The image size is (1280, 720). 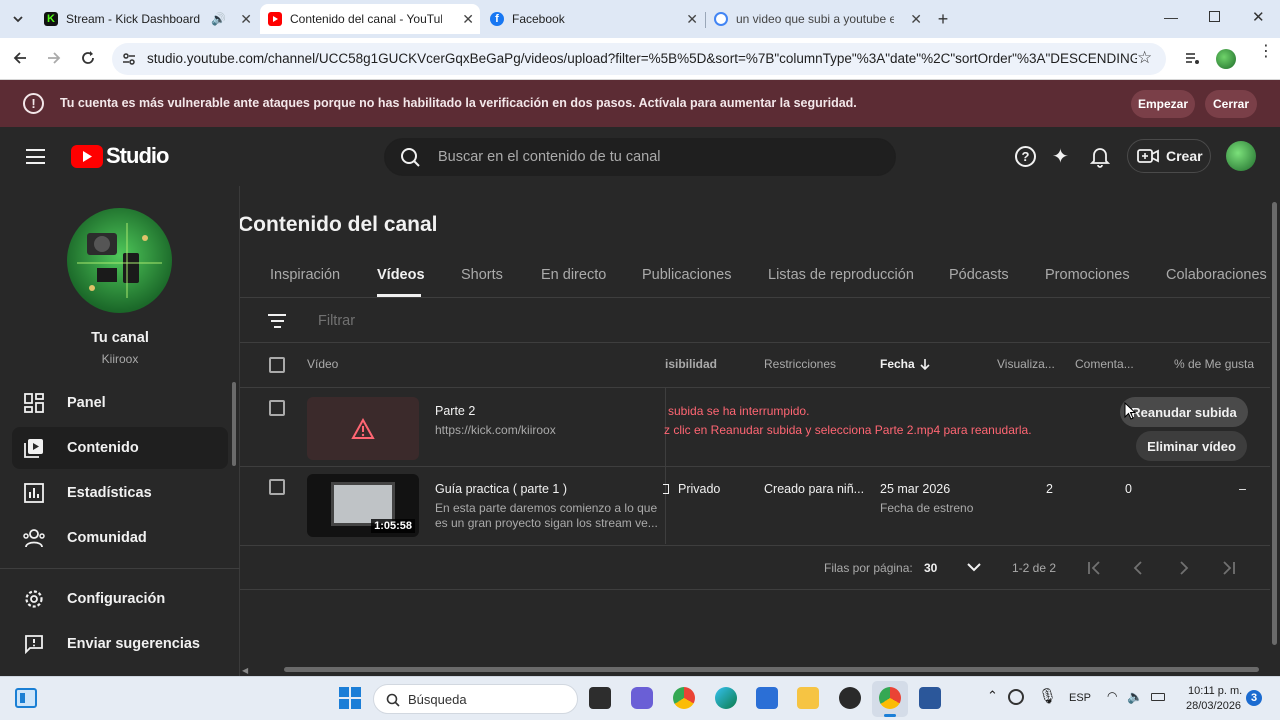 I want to click on browser-menu-icon: ⋮, so click(x=1266, y=52).